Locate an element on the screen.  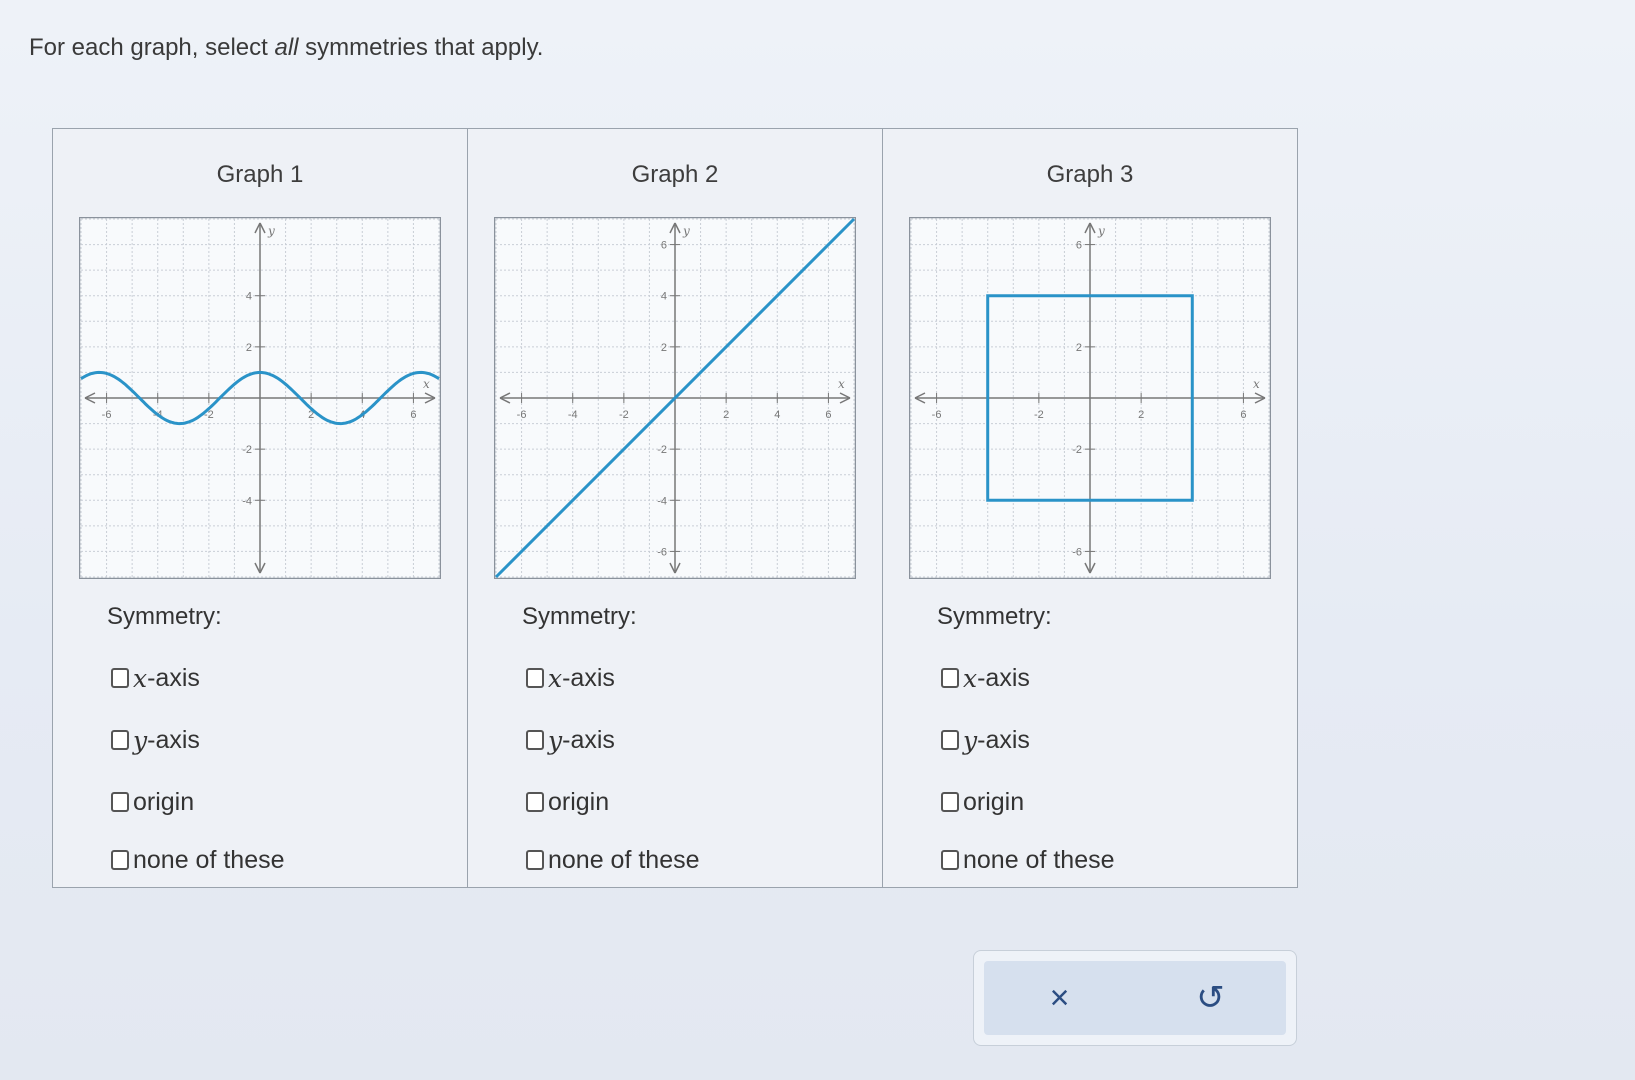
graph-3-plot: -6 -2 2 6 6 2 -2 -6 x y is located at coordinates (1090, 398).